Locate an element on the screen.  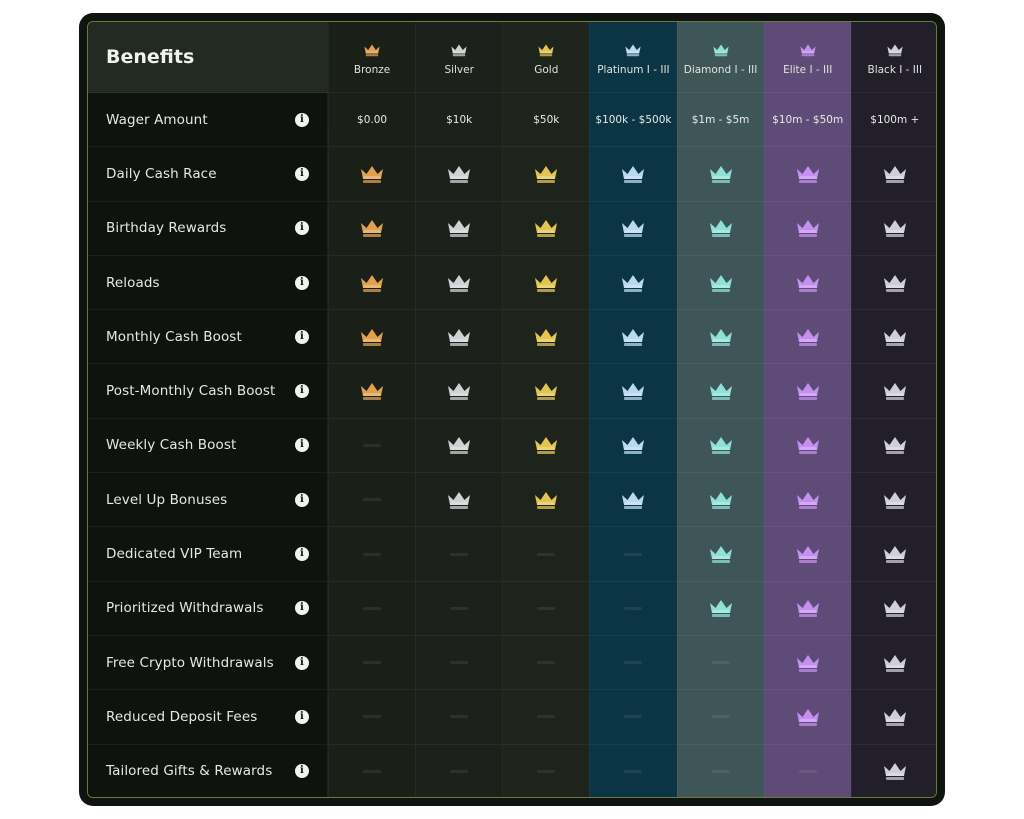
tier-name: Bronze is located at coordinates (372, 69).